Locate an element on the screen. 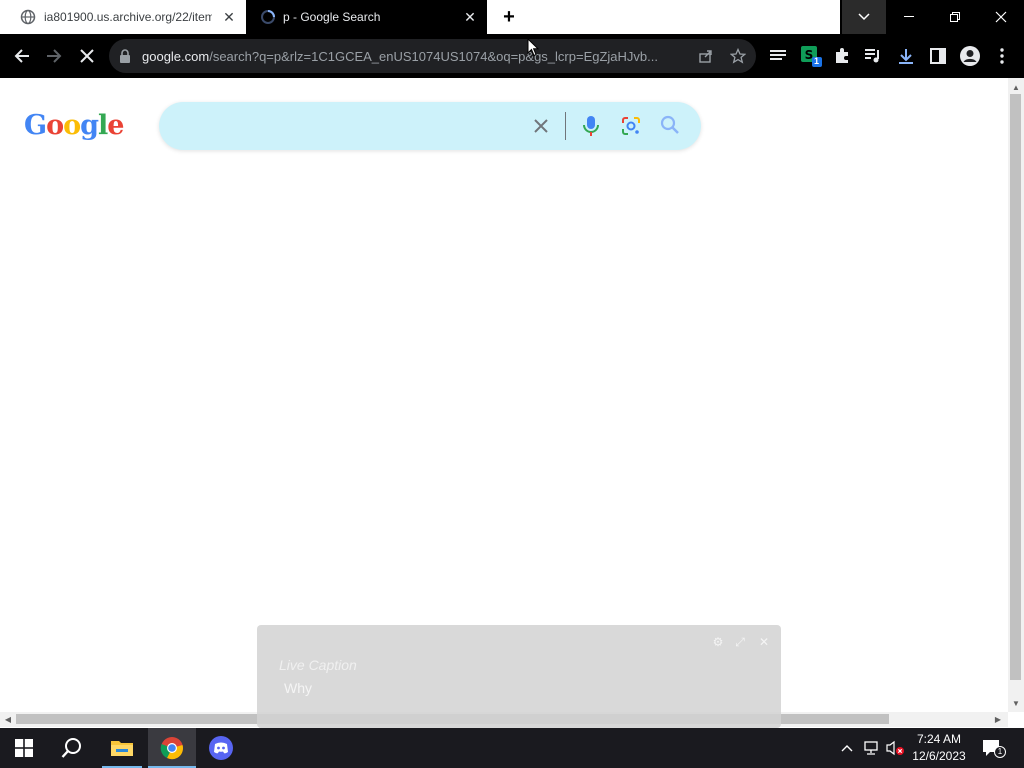 This screenshot has height=768, width=1024. extension-s-icon: S 1 is located at coordinates (811, 56).